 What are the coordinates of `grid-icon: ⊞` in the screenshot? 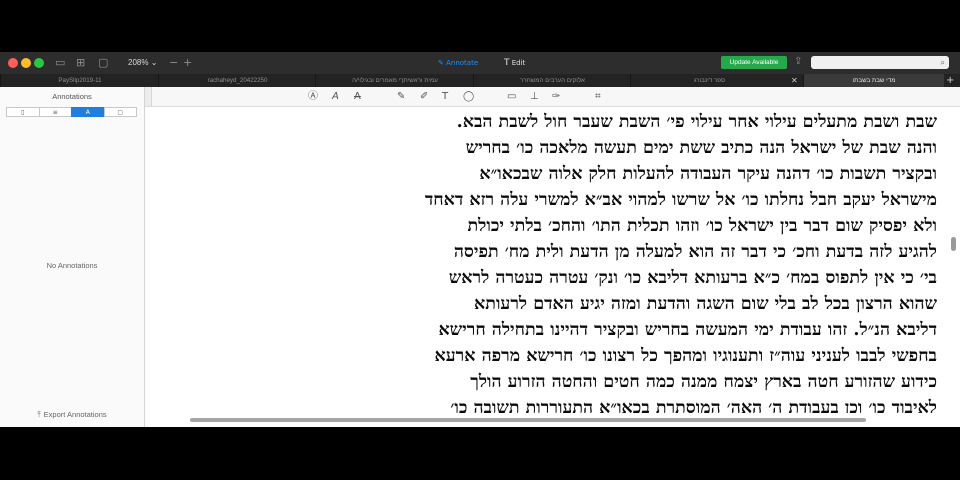 It's located at (80, 63).